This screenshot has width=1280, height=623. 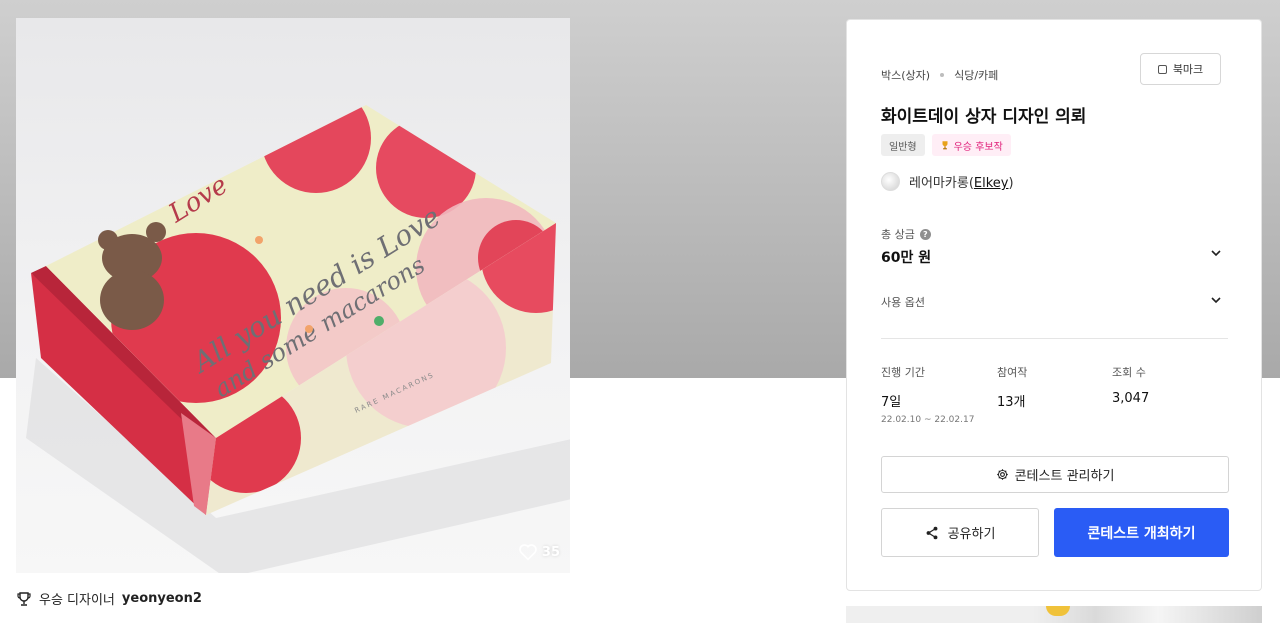 What do you see at coordinates (1130, 385) in the screenshot?
I see `stat-views: 조회 수 3,047` at bounding box center [1130, 385].